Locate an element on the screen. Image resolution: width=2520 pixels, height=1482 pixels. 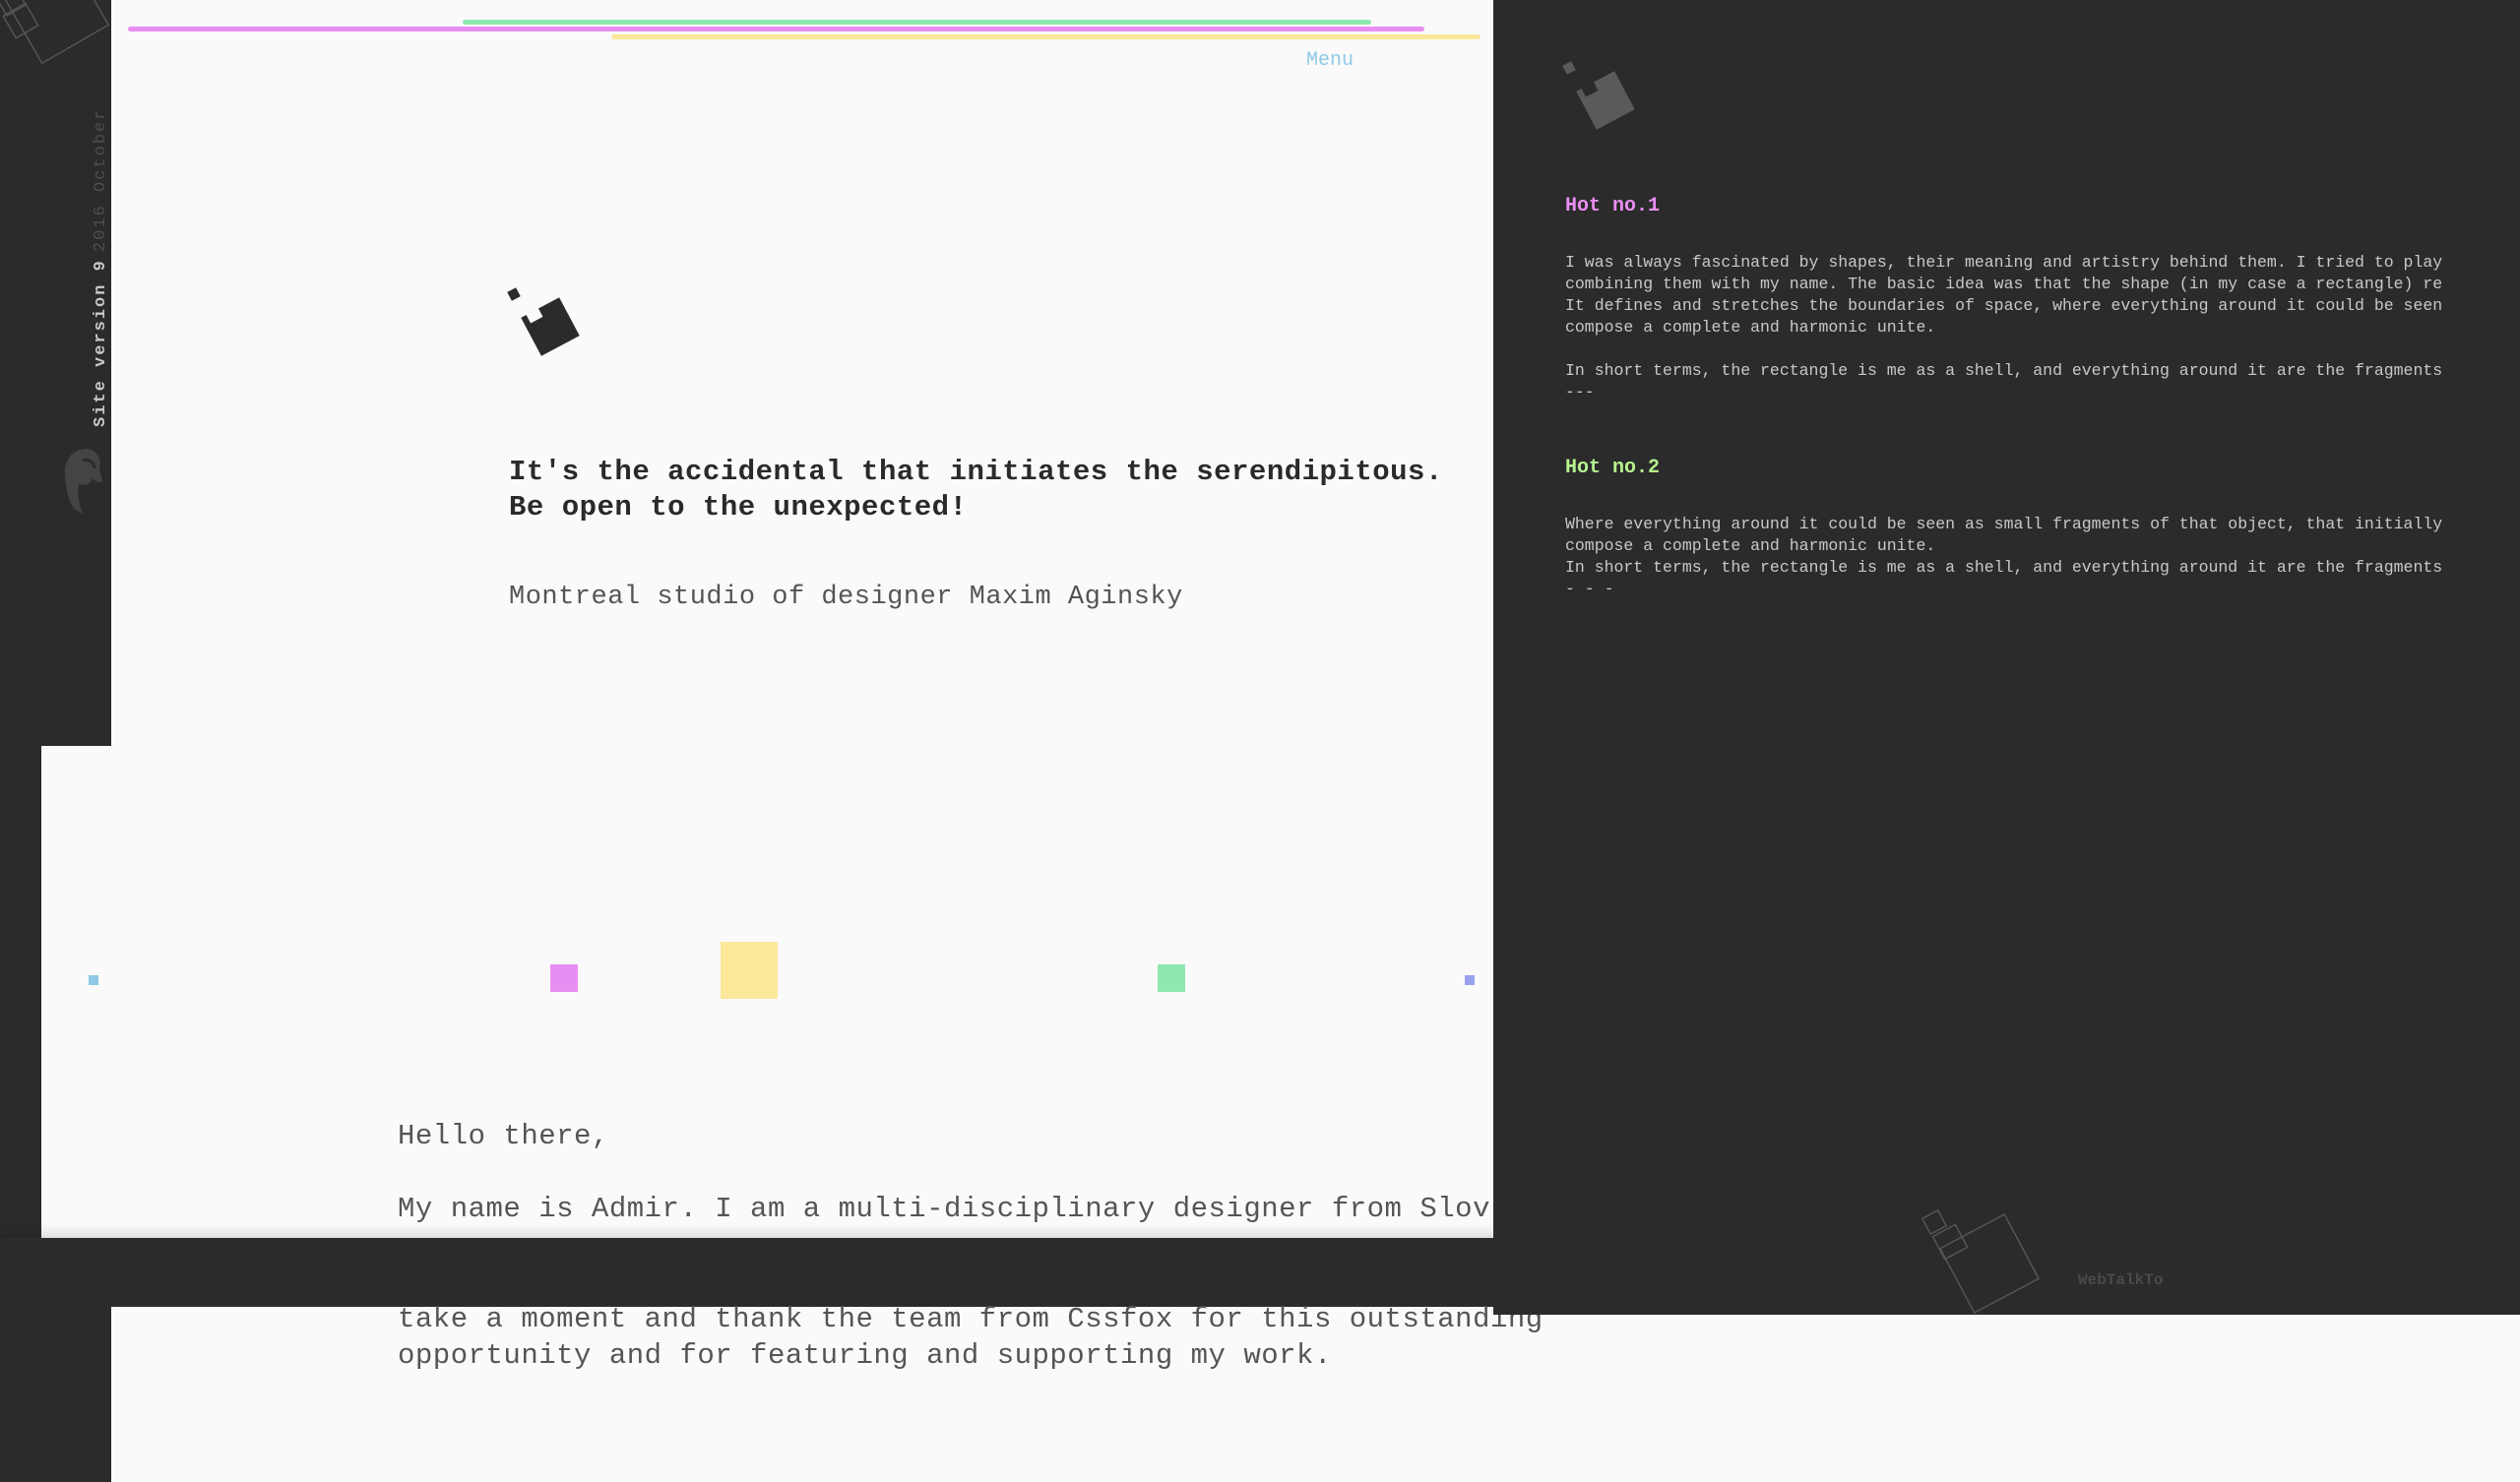
quote-line-2: Be open to the unexpected! is located at coordinates (738, 507).